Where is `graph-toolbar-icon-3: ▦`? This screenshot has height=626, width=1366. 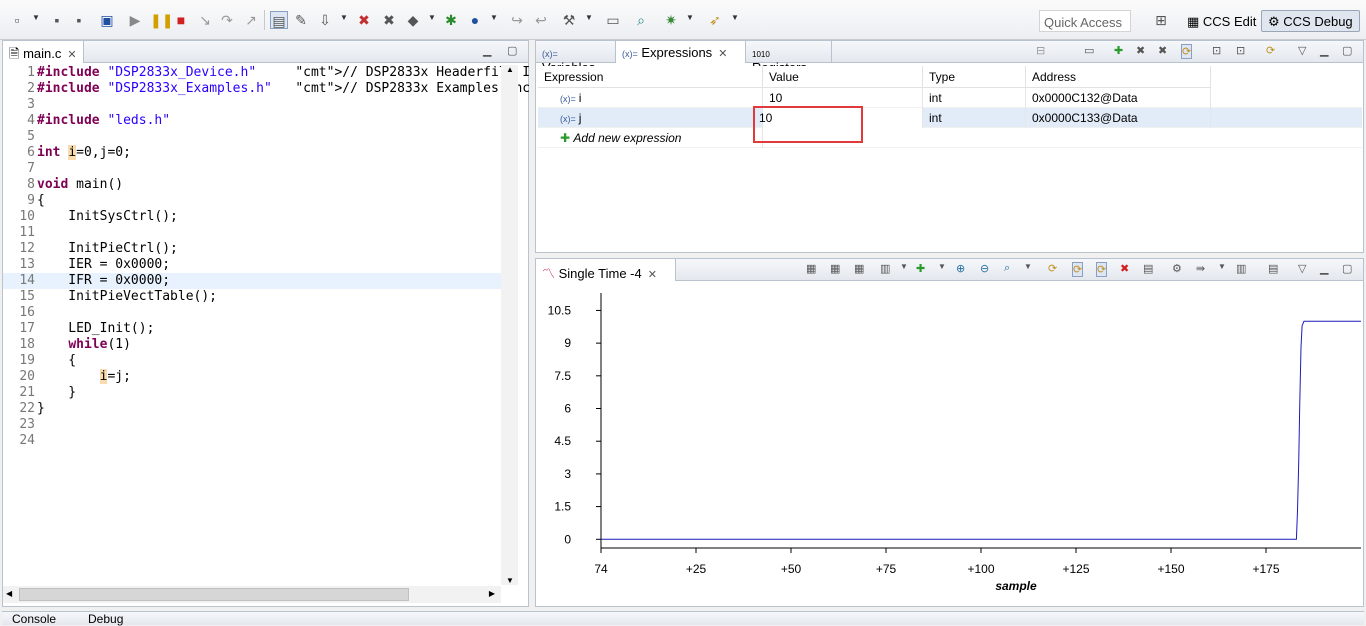 graph-toolbar-icon-3: ▦ is located at coordinates (859, 268).